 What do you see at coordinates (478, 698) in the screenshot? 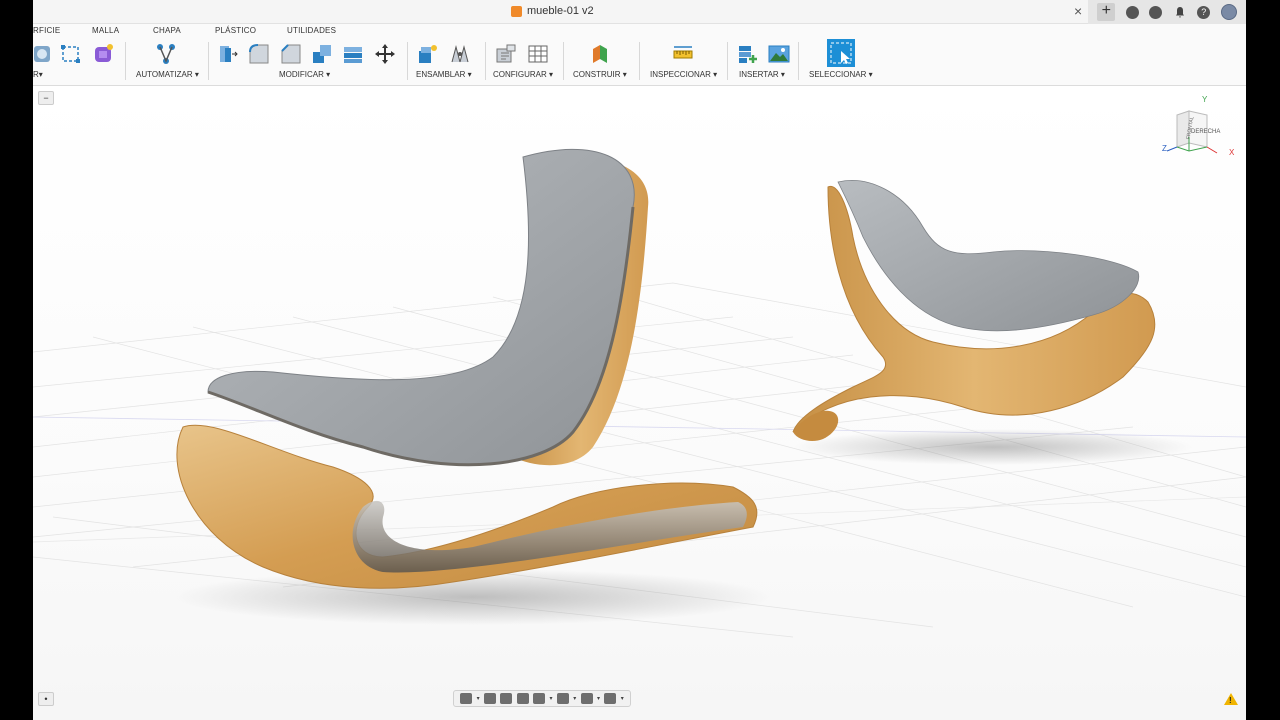
I see `orbit-dropdown-icon: ▾` at bounding box center [478, 698].